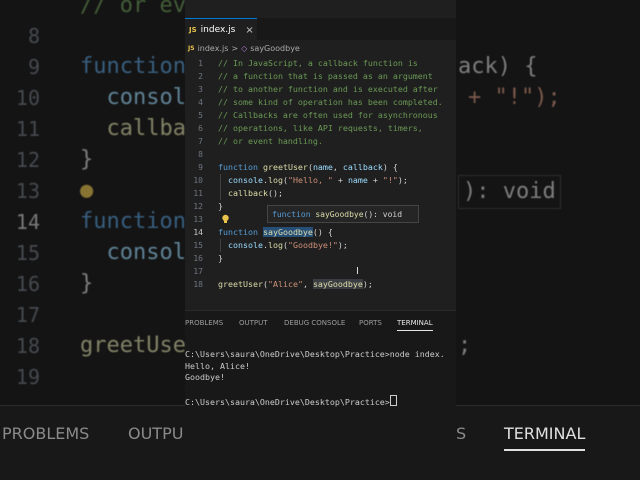 The image size is (640, 480). I want to click on terminal-line: Hello, Alice!, so click(217, 365).